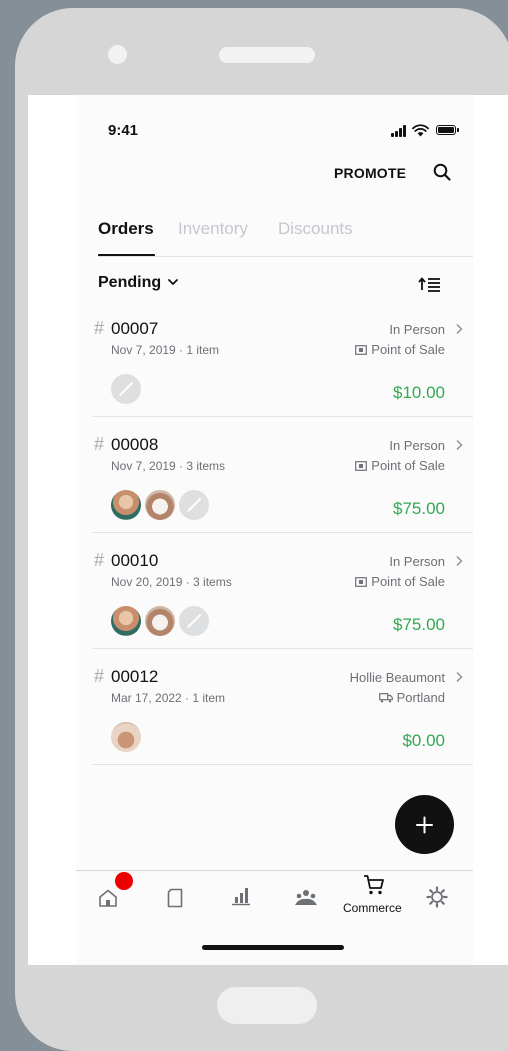 The width and height of the screenshot is (508, 1051). Describe the element at coordinates (420, 697) in the screenshot. I see `order-source-label: Portland` at that location.